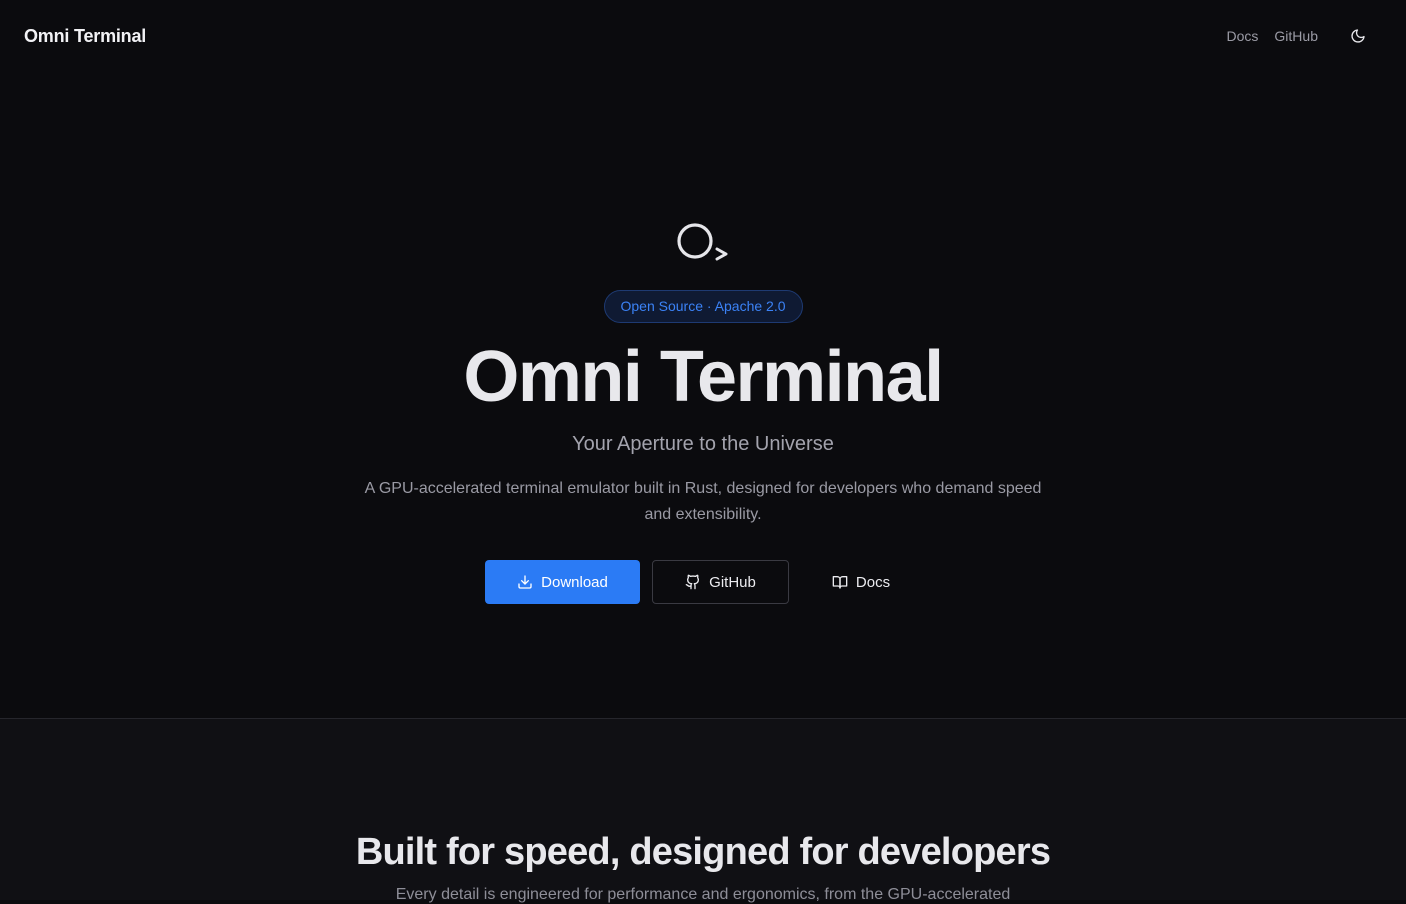 This screenshot has height=904, width=1406. Describe the element at coordinates (703, 36) in the screenshot. I see `top-nav: Omni Terminal Docs GitHub` at that location.